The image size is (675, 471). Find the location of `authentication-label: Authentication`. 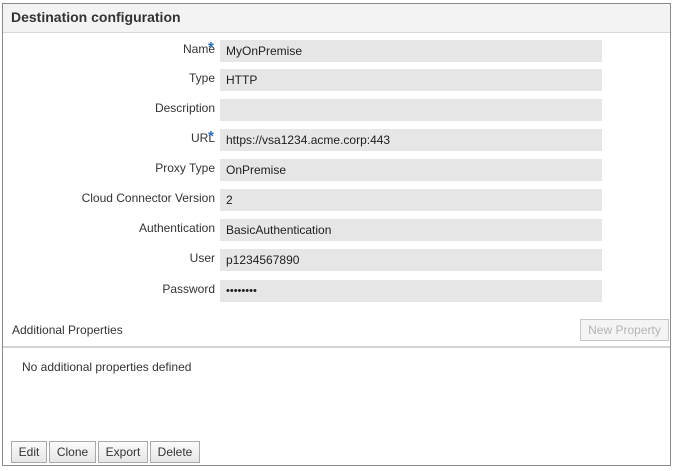

authentication-label: Authentication is located at coordinates (176, 228).